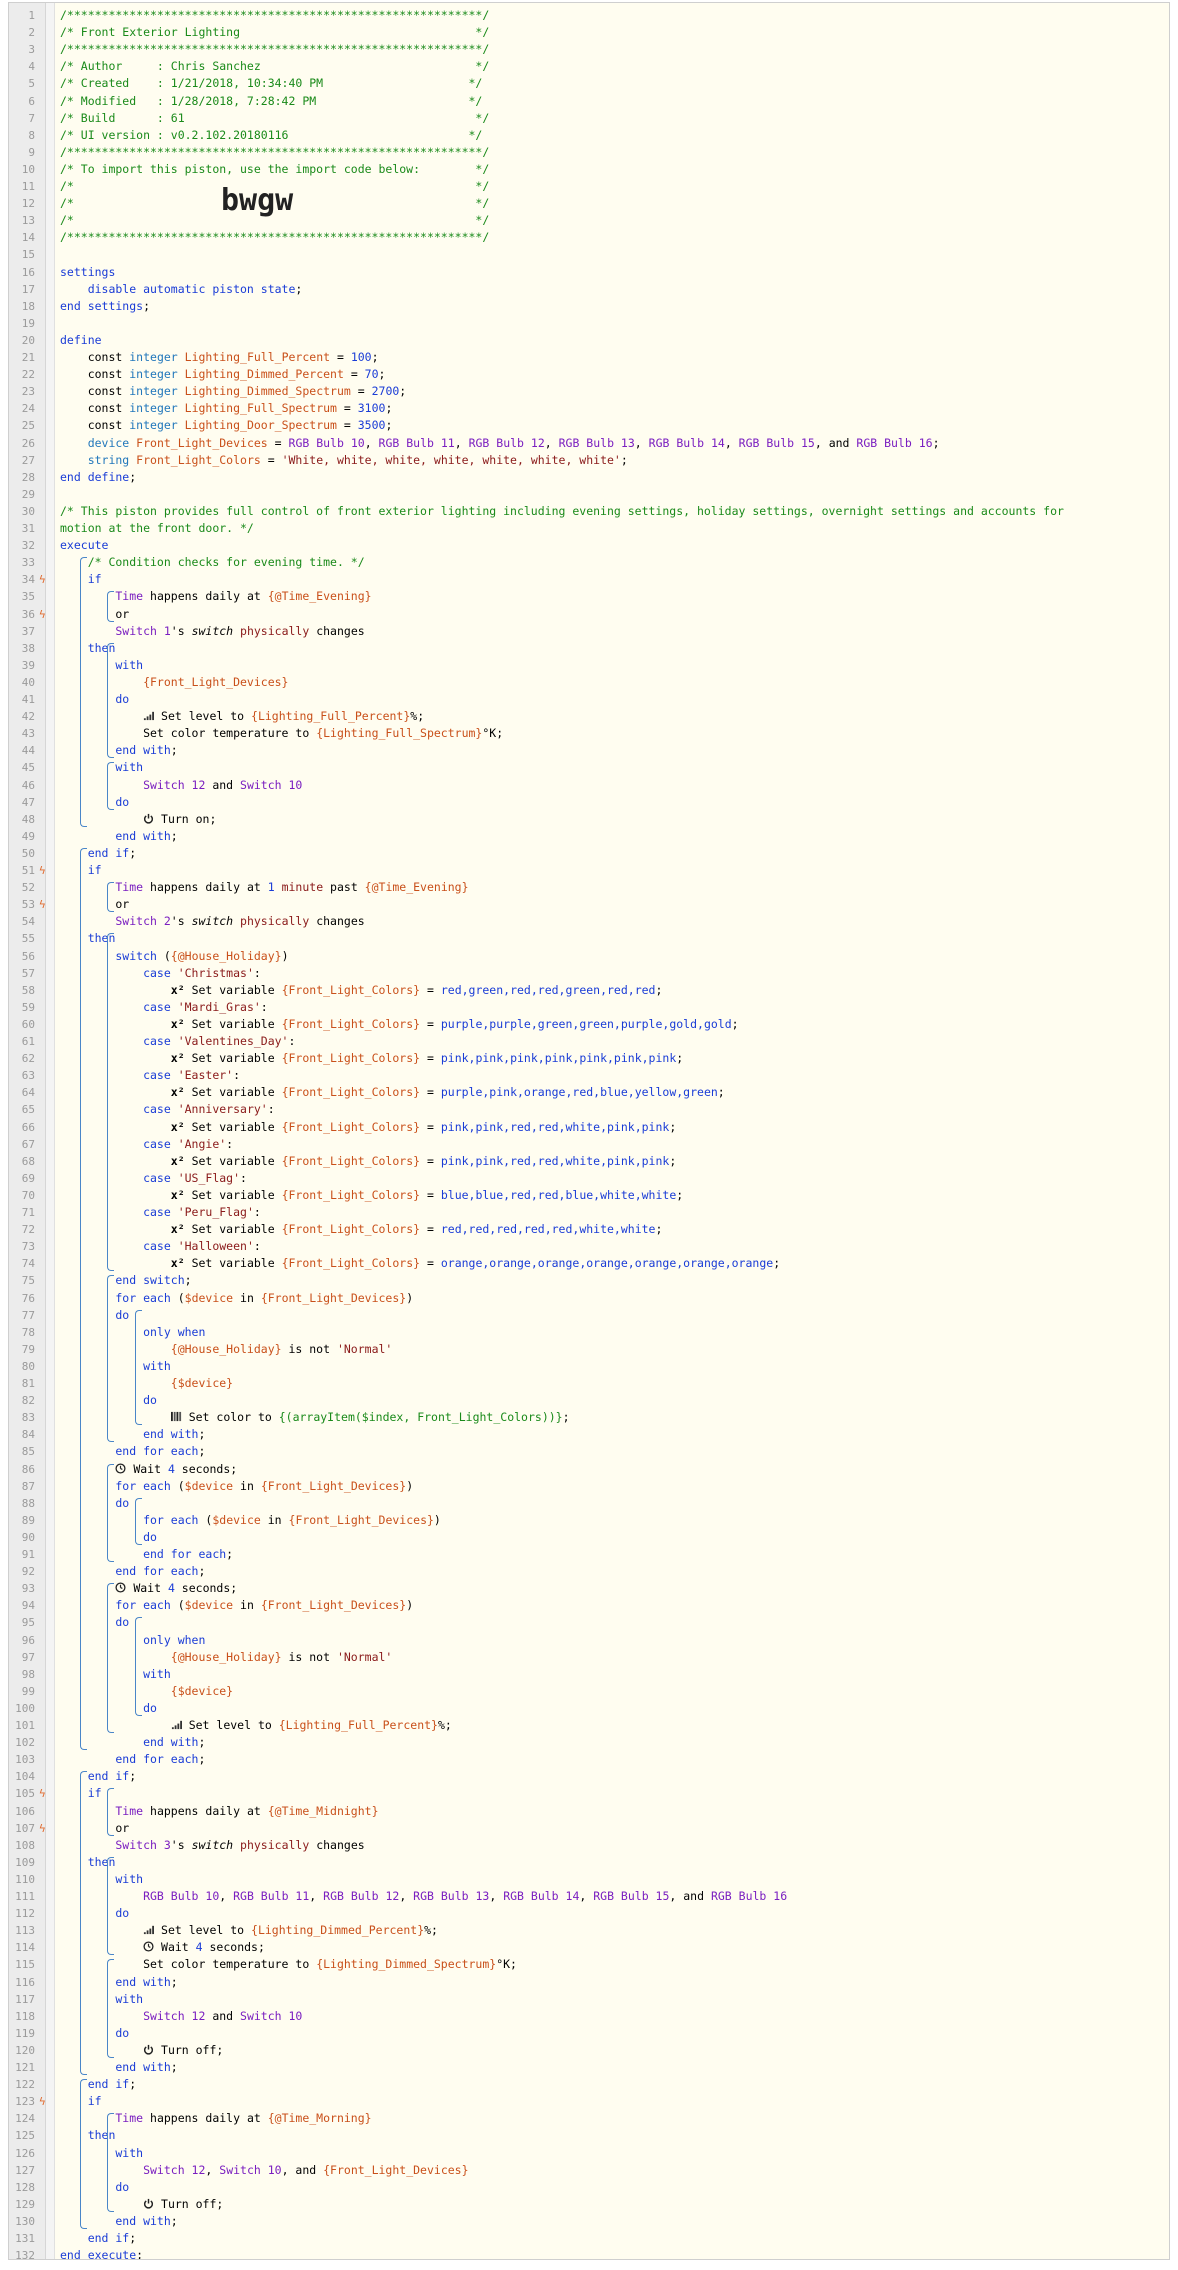 The image size is (1178, 2270). Describe the element at coordinates (589, 1845) in the screenshot. I see `code-line: 108 Switch 3's switch physically changes` at that location.